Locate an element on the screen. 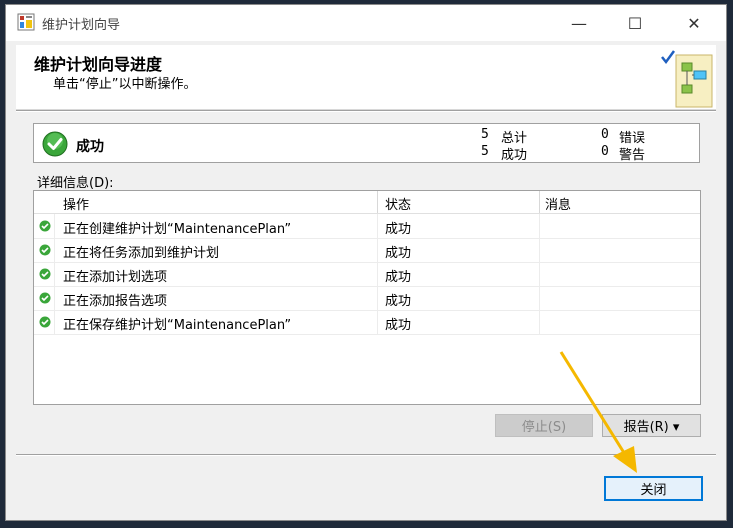 The width and height of the screenshot is (733, 528). success-count: 5 is located at coordinates (485, 151).